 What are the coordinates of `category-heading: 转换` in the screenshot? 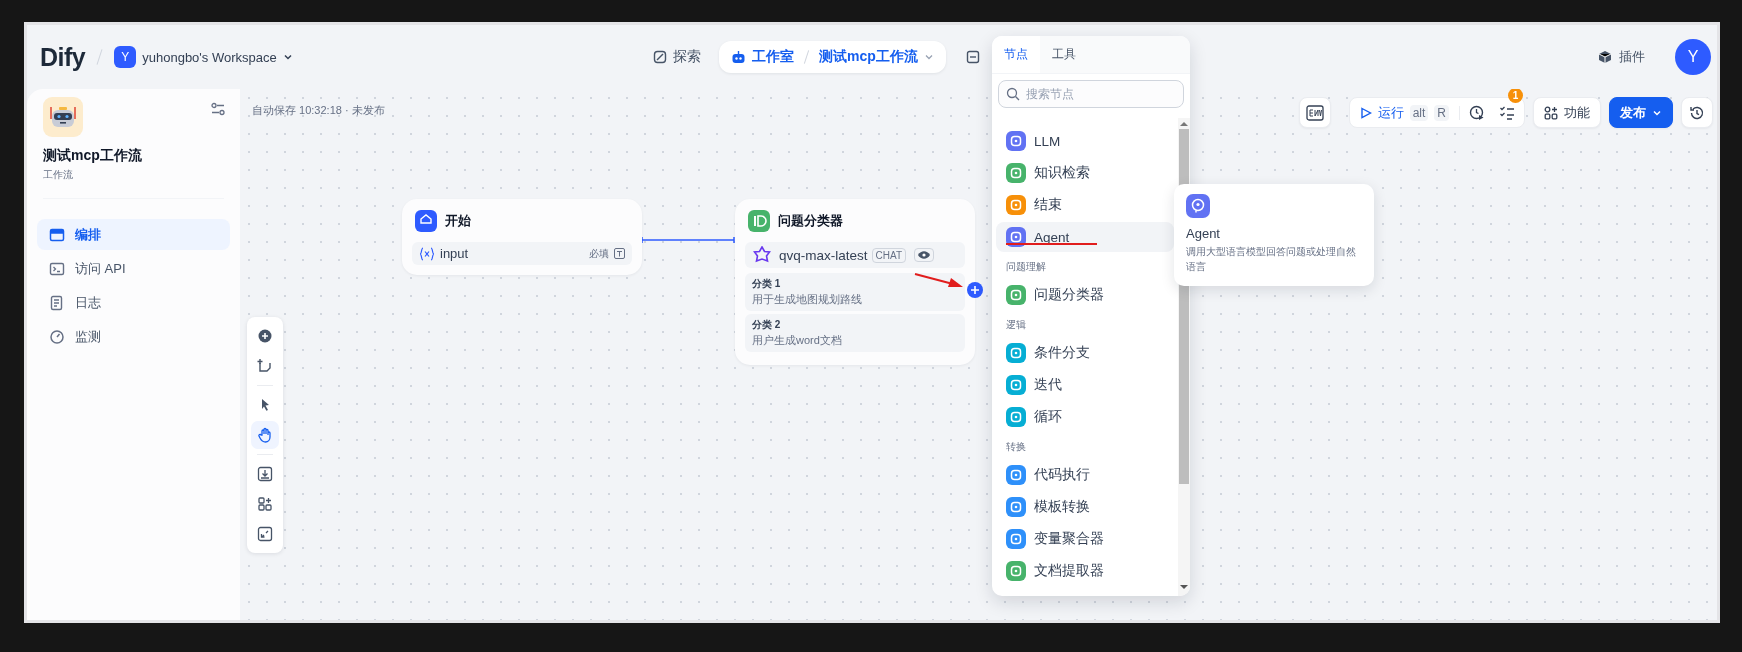 It's located at (1016, 447).